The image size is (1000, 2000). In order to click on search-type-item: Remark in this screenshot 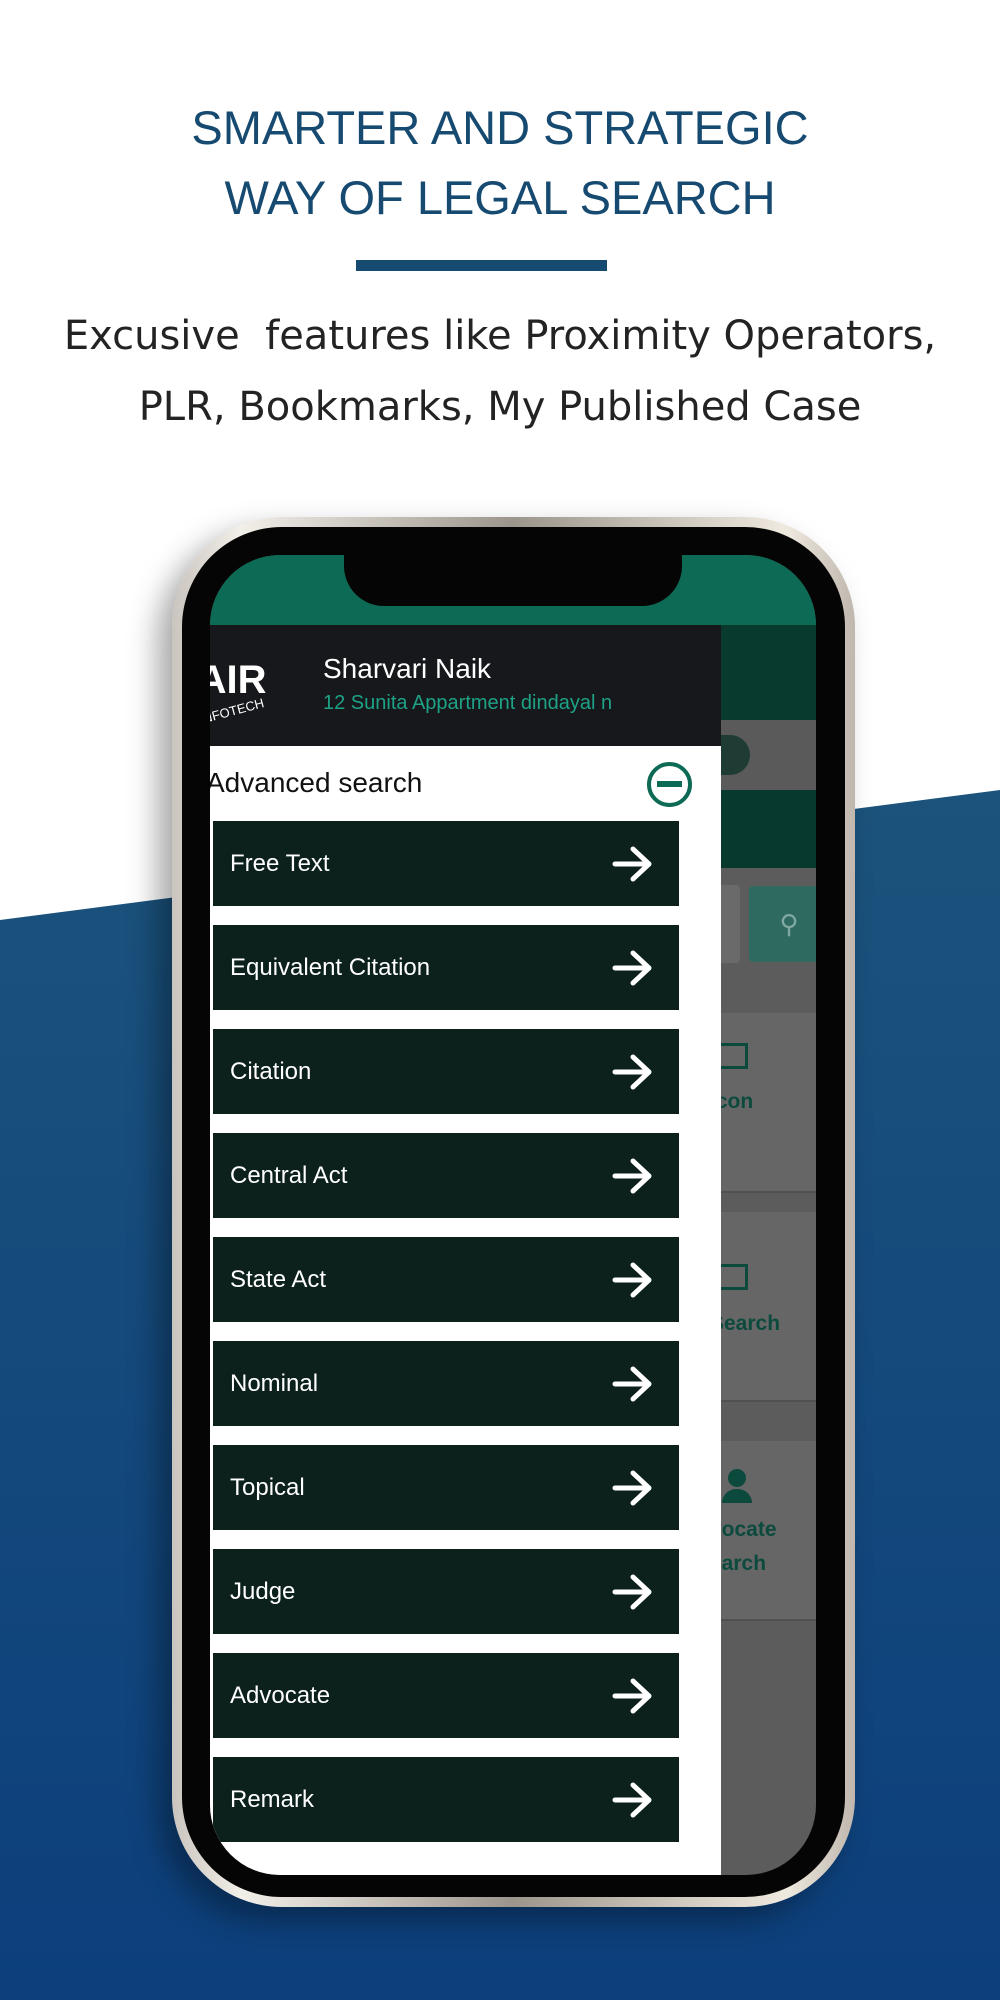, I will do `click(446, 1799)`.